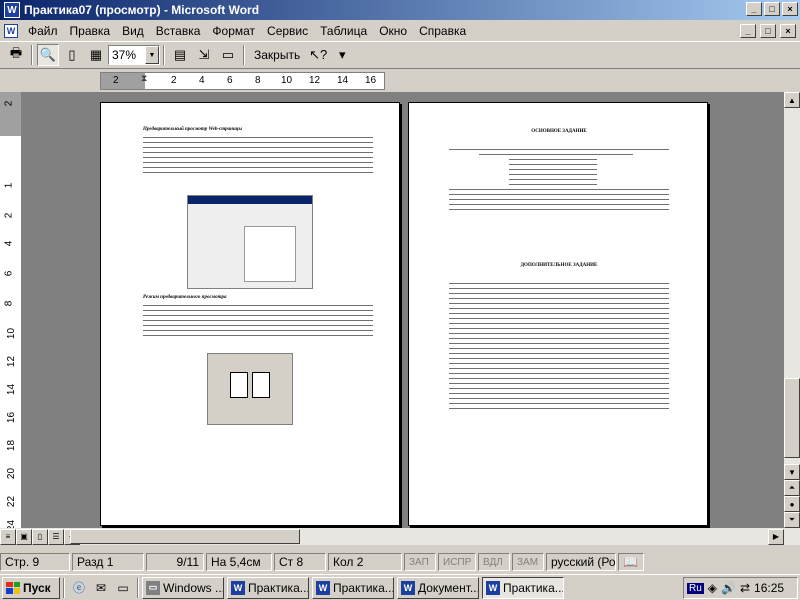 The height and width of the screenshot is (600, 800). Describe the element at coordinates (48, 55) in the screenshot. I see `magnifier-icon: 🔍` at that location.